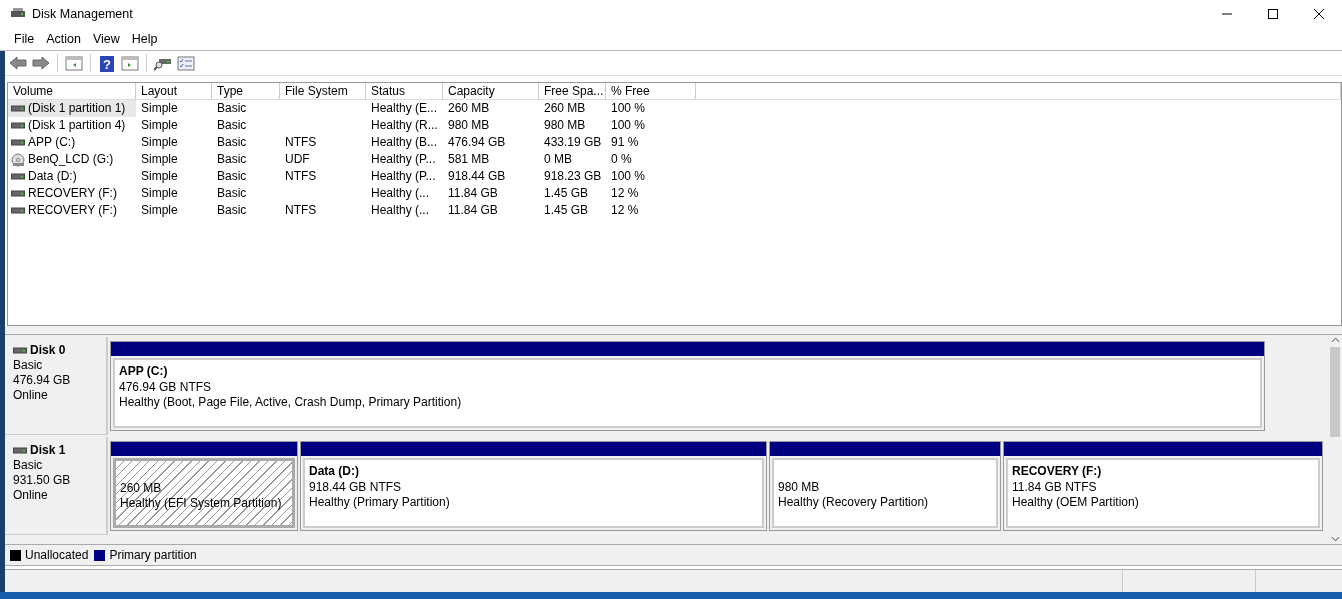  What do you see at coordinates (77, 125) in the screenshot?
I see `volume-name: (Disk 1 partition 4)` at bounding box center [77, 125].